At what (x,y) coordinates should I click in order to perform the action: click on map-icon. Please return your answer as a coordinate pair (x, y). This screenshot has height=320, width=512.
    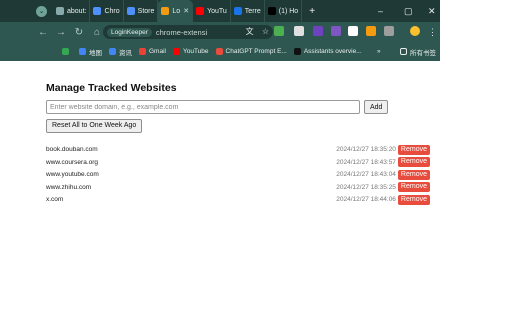
    Looking at the image, I should click on (82, 51).